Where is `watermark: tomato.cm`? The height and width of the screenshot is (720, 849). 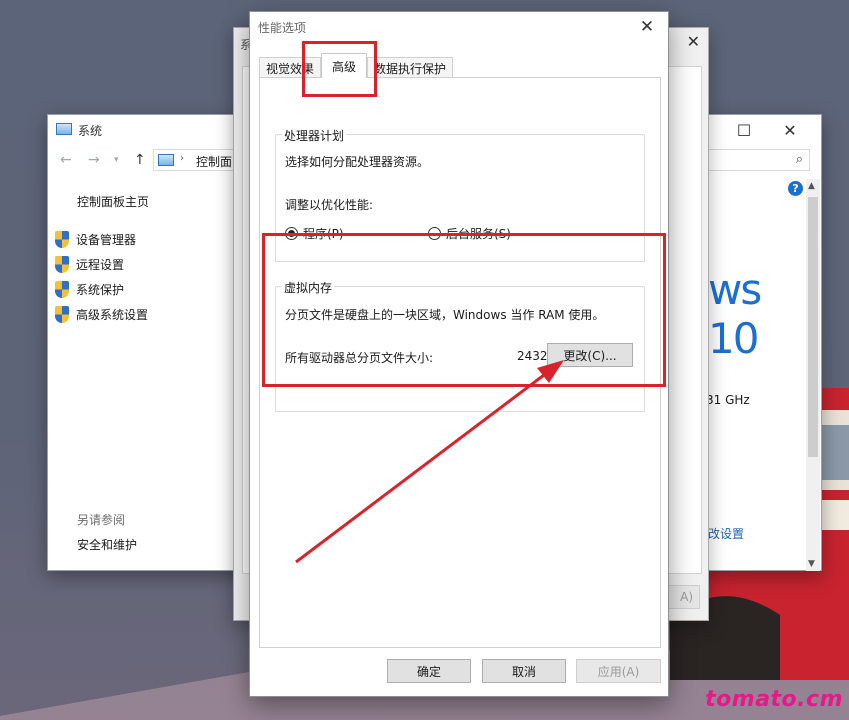
watermark: tomato.cm is located at coordinates (774, 699).